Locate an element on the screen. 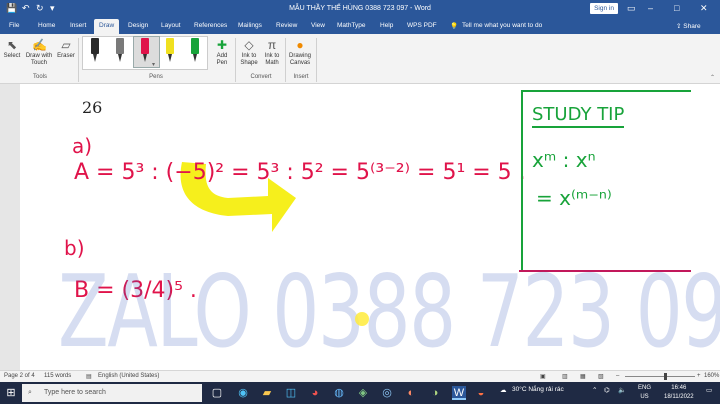 The width and height of the screenshot is (720, 404). proofing-icon: ▤ is located at coordinates (89, 376).